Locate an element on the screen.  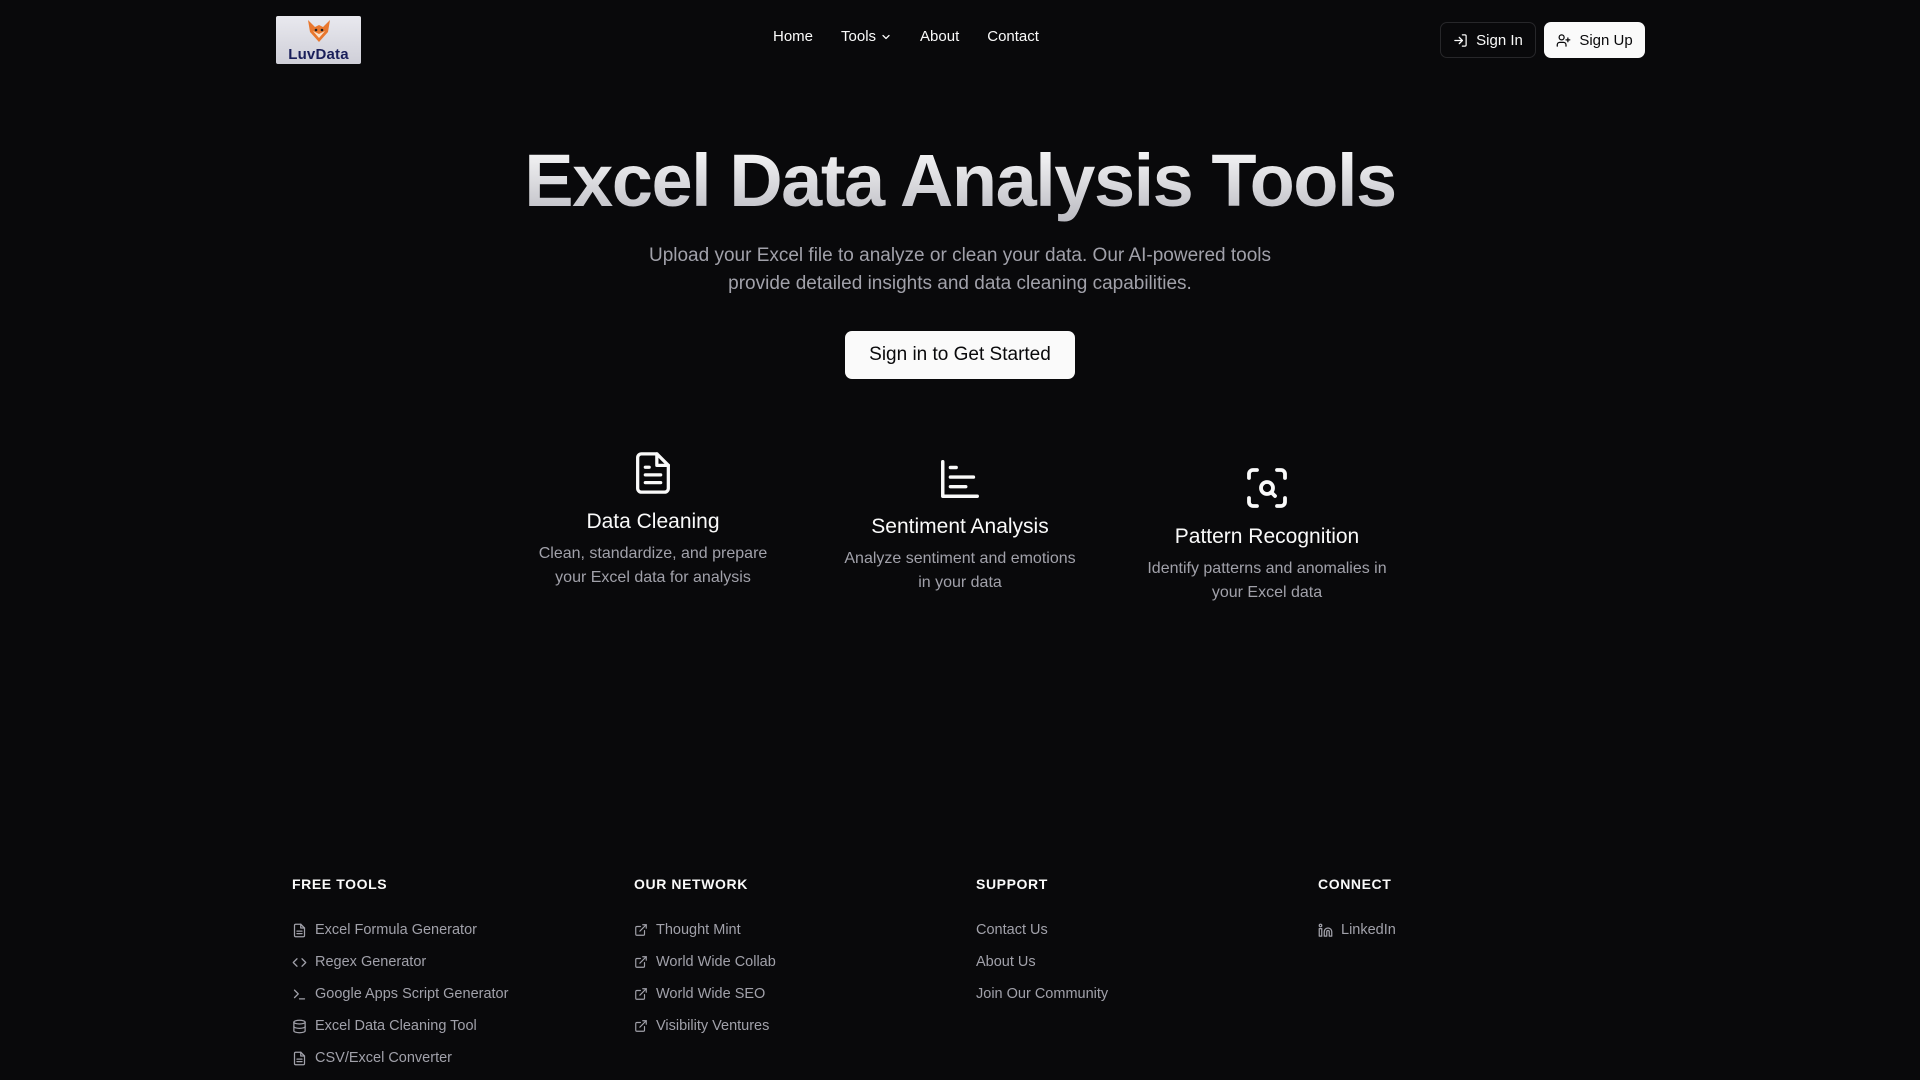
nav-contact-label: Contact is located at coordinates (1013, 36).